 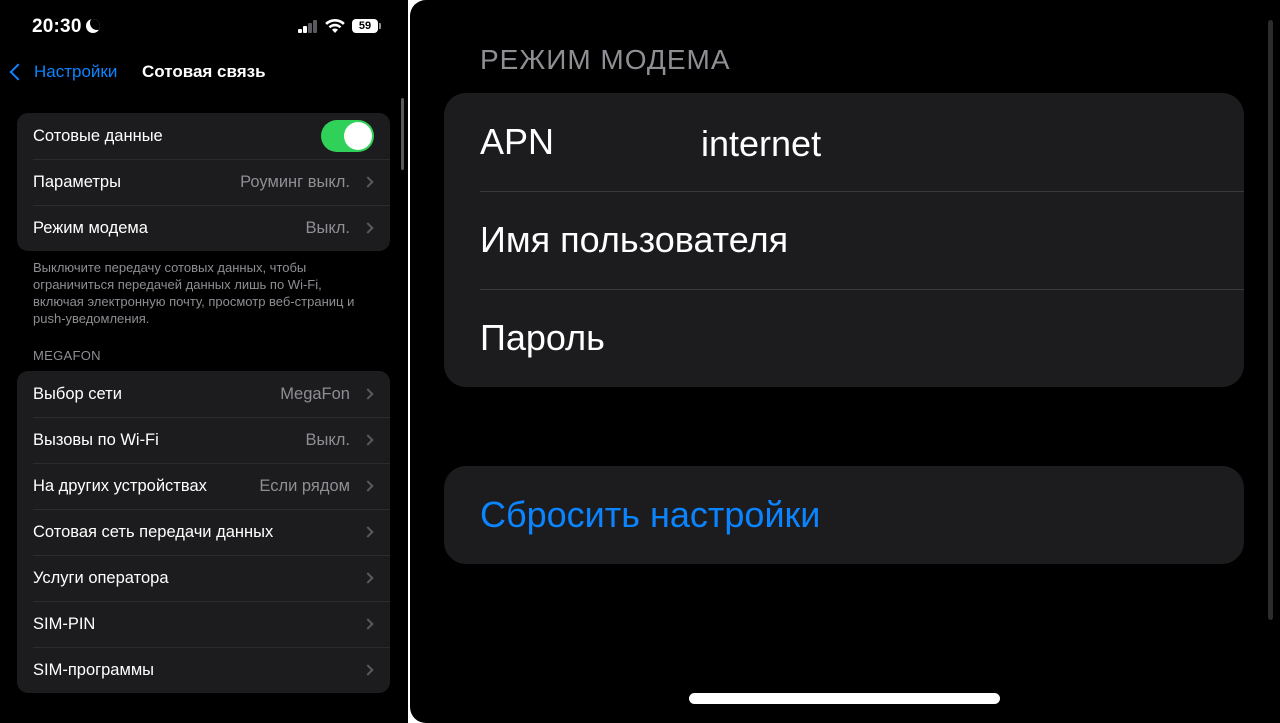 I want to click on chevron-left-icon, so click(x=18, y=72).